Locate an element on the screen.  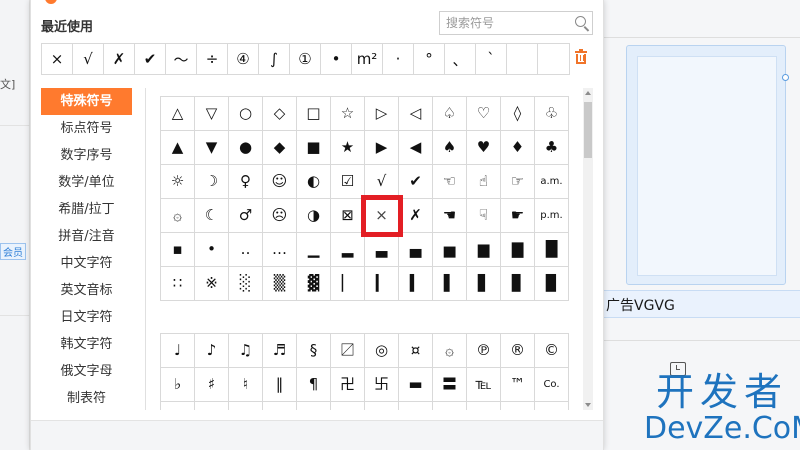
symbol-cell: ▊ is located at coordinates (518, 284).